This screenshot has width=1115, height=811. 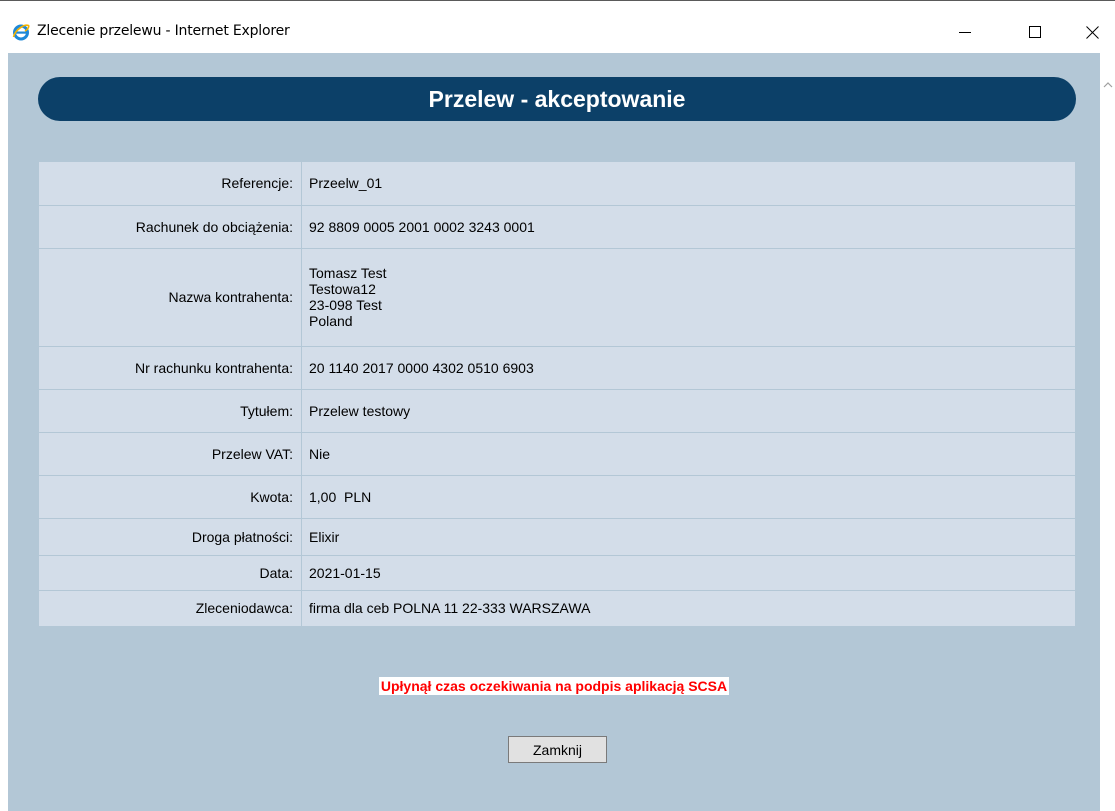 I want to click on vat-transfer-value: Nie, so click(x=688, y=454).